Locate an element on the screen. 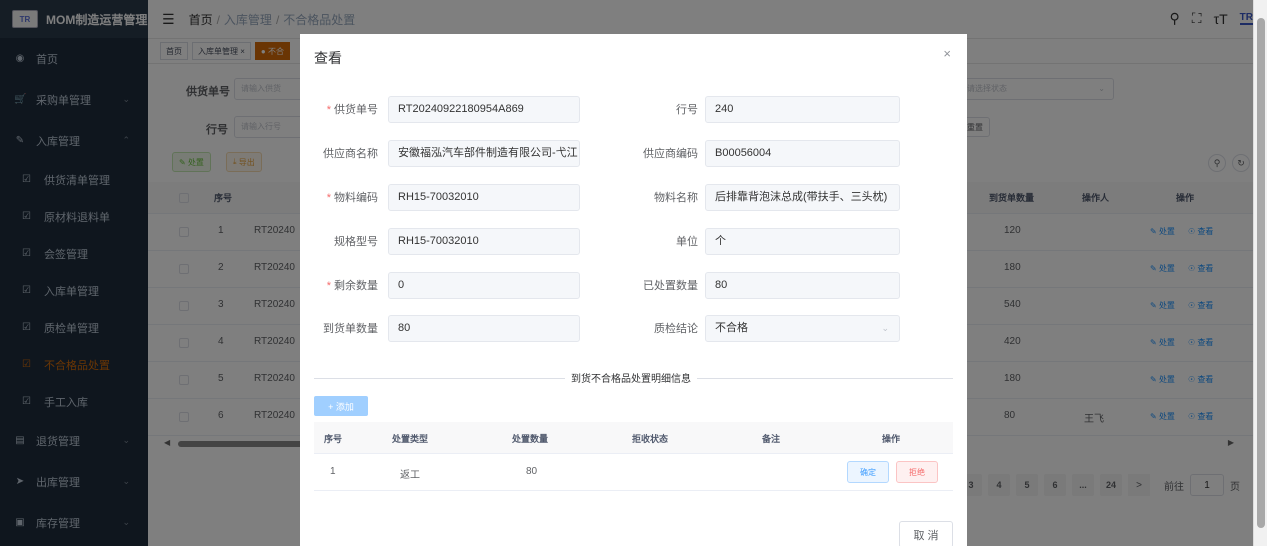 Image resolution: width=1267 pixels, height=546 pixels. supplier-name-label: 供应商名称 is located at coordinates (350, 154).